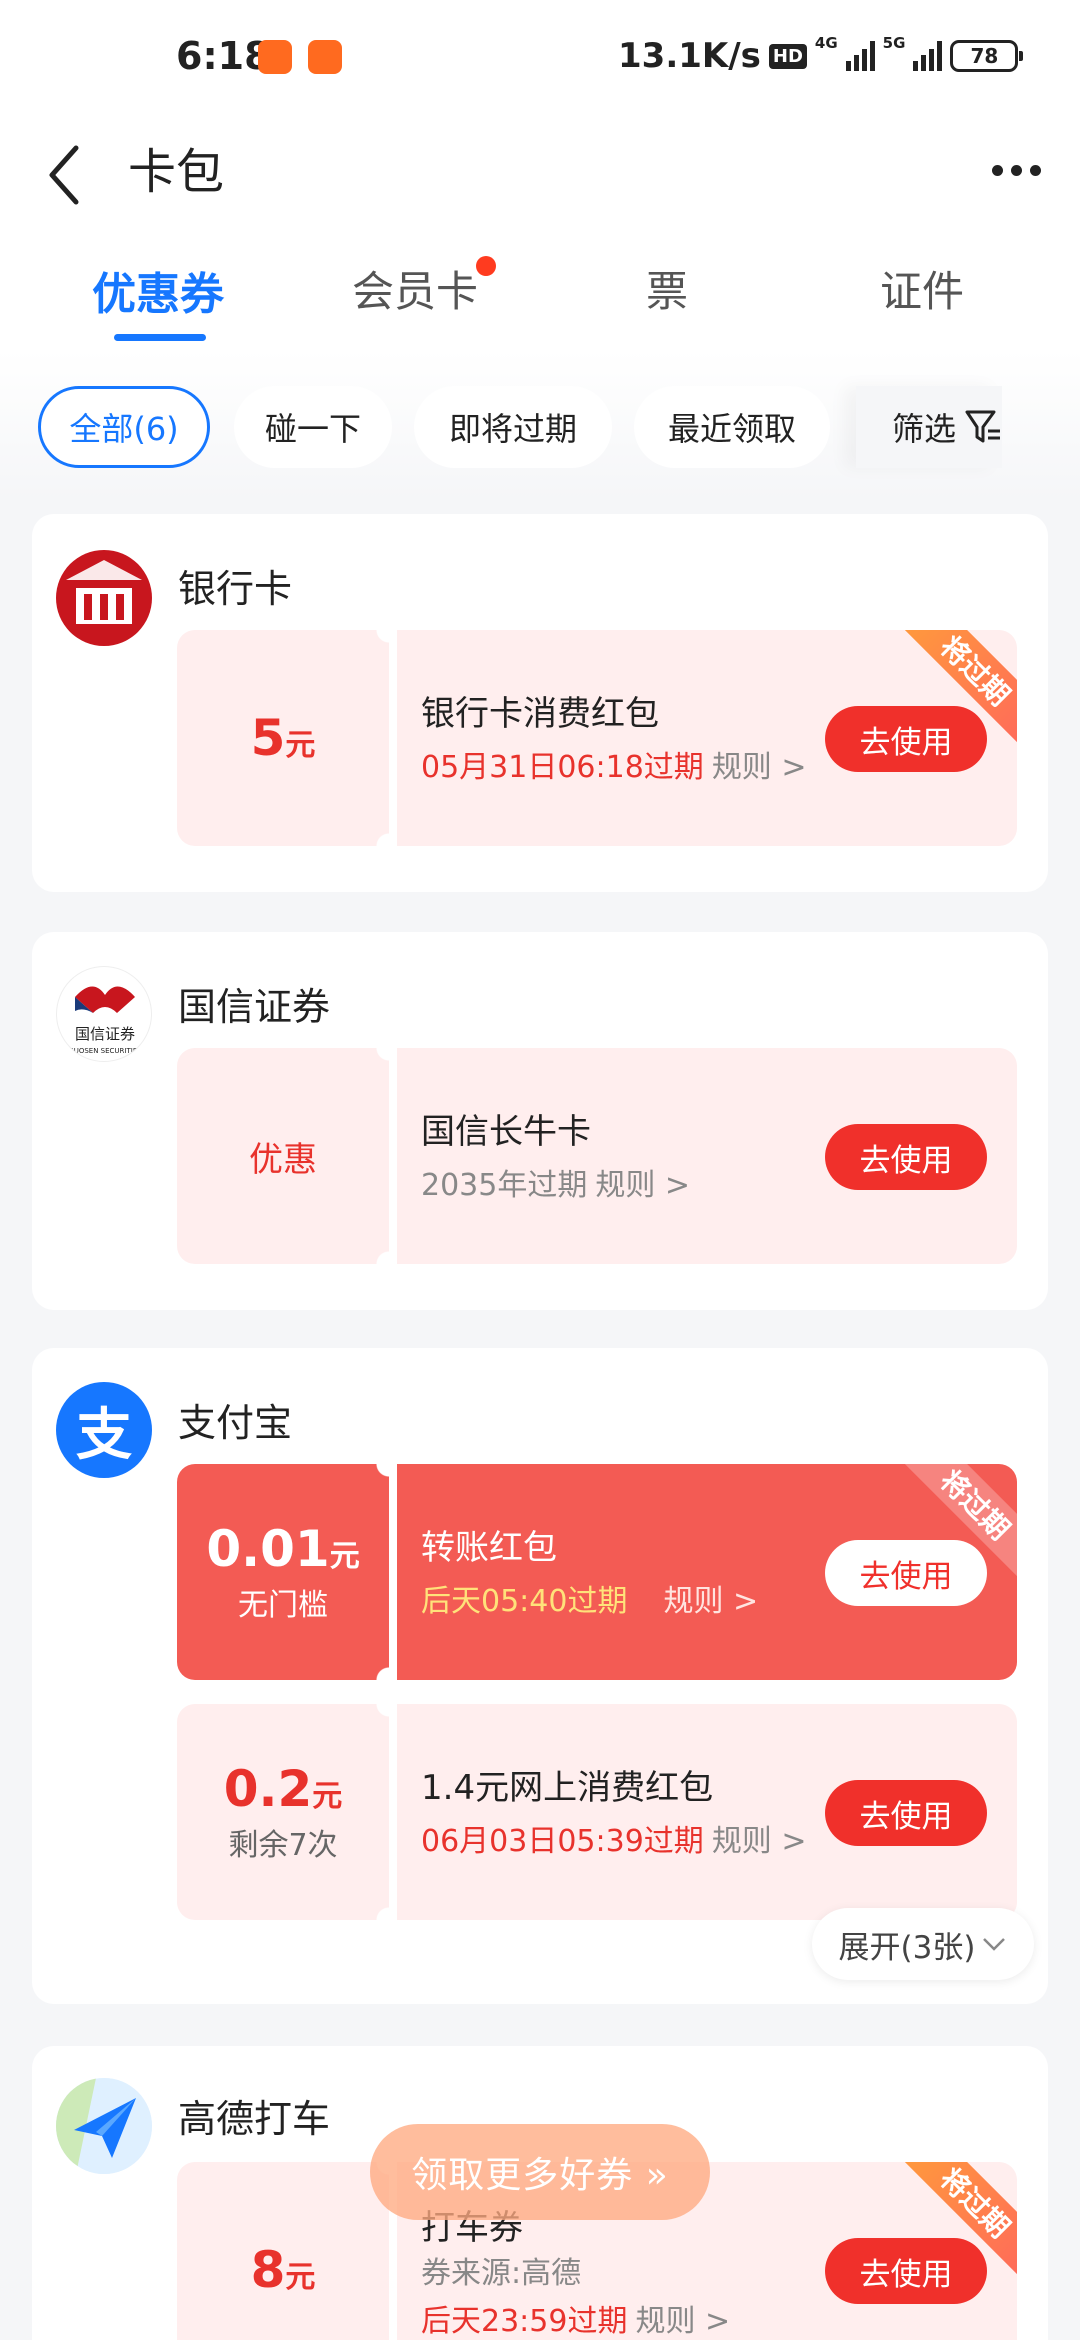  I want to click on coupon-remaining: 剩余7次, so click(283, 1845).